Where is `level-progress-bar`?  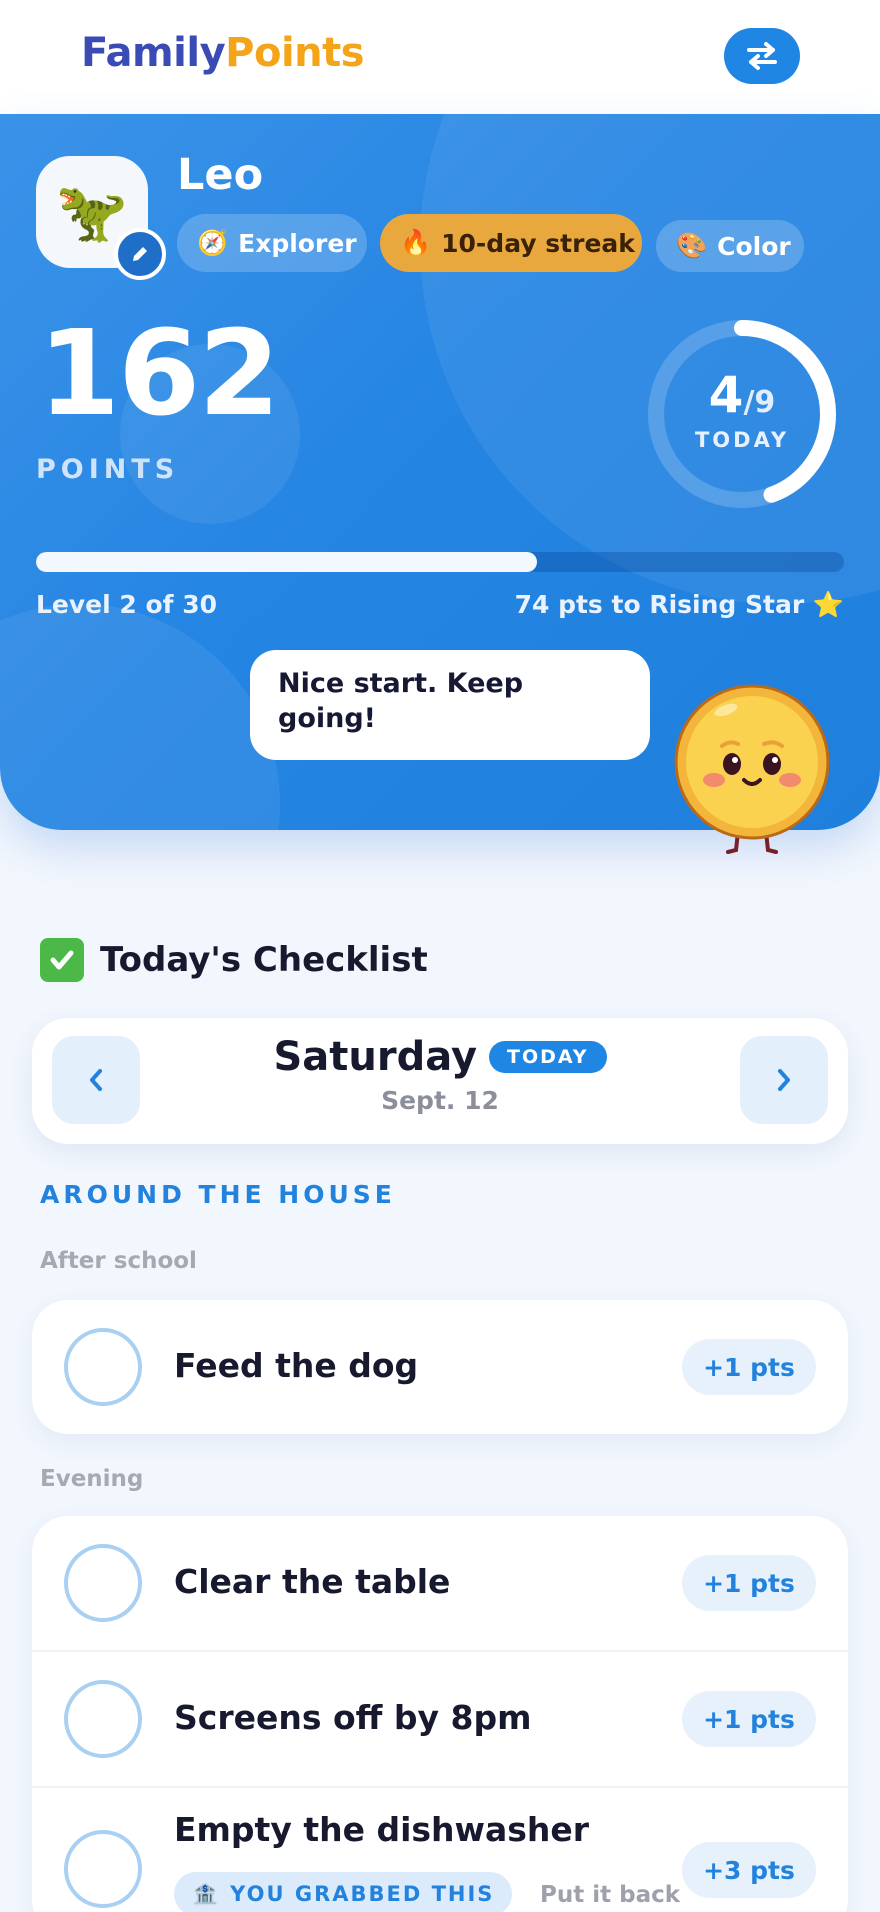 level-progress-bar is located at coordinates (440, 562).